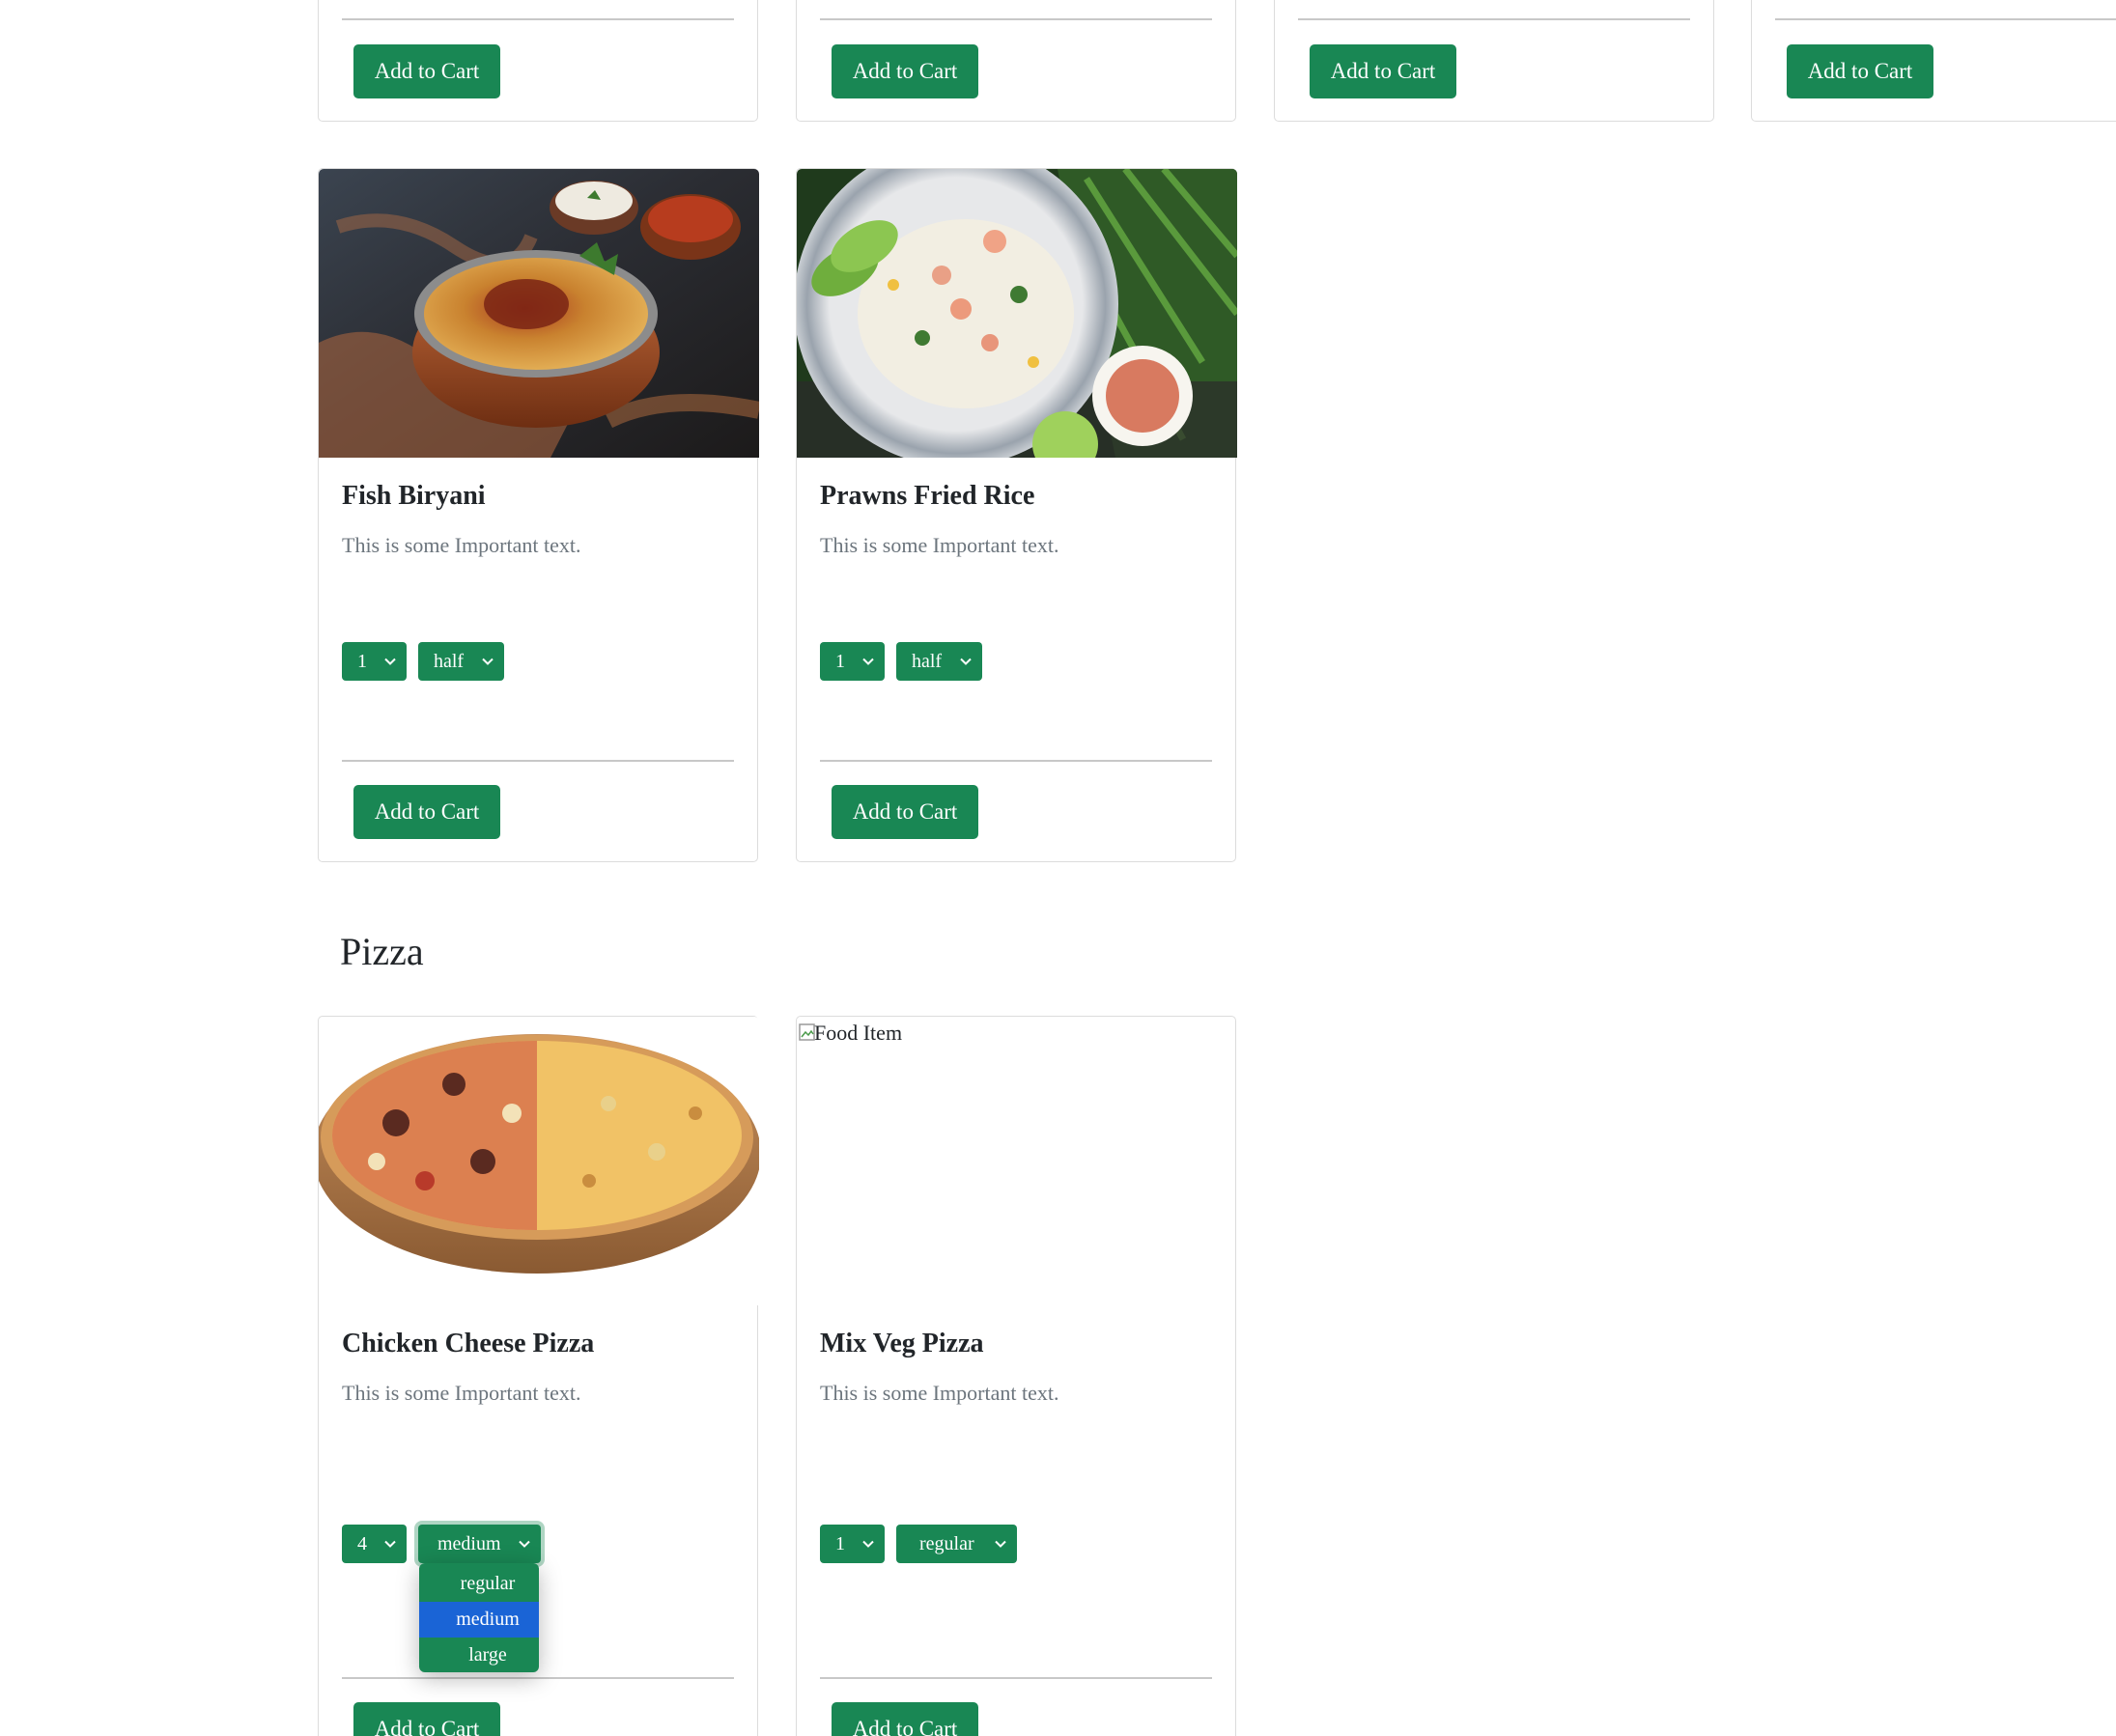 Image resolution: width=2116 pixels, height=1736 pixels. I want to click on section-heading-pizza: Pizza, so click(382, 952).